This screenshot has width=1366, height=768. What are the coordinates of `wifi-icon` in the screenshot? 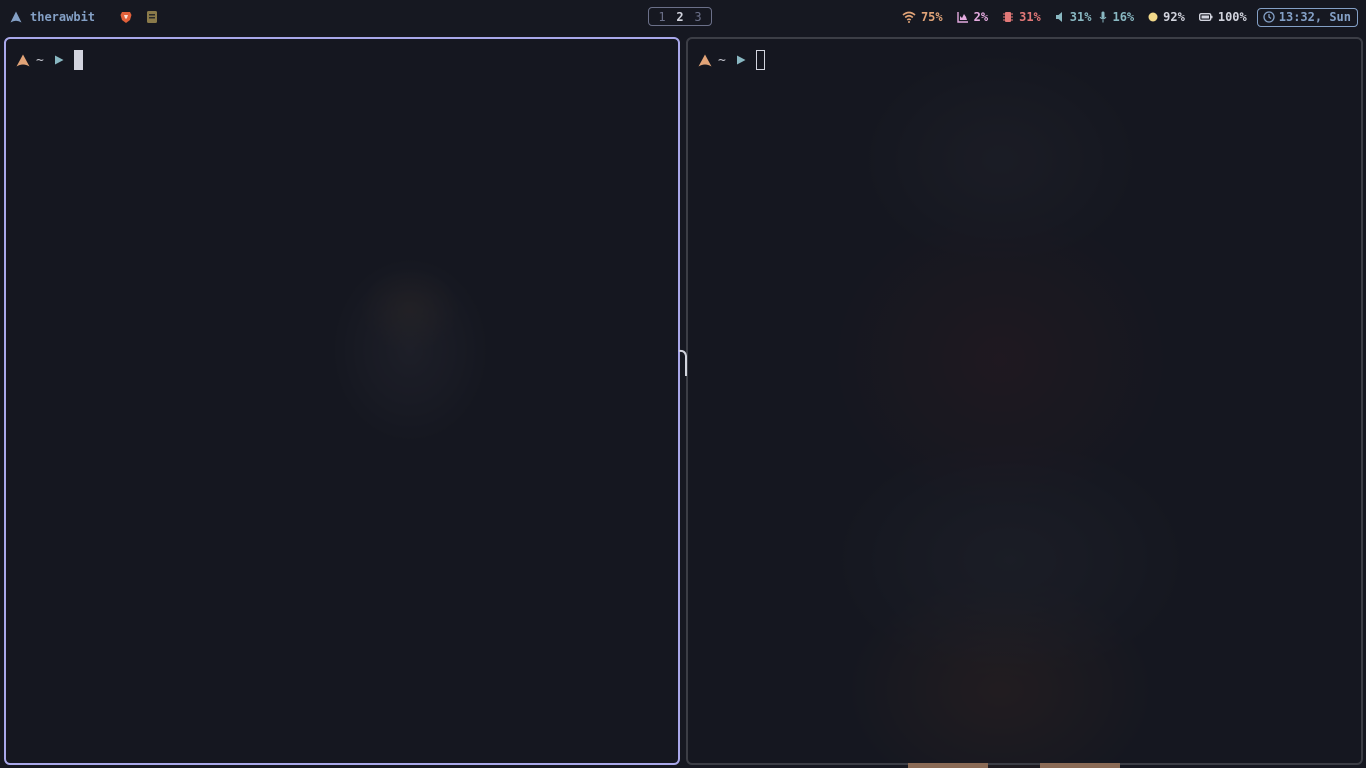 It's located at (909, 17).